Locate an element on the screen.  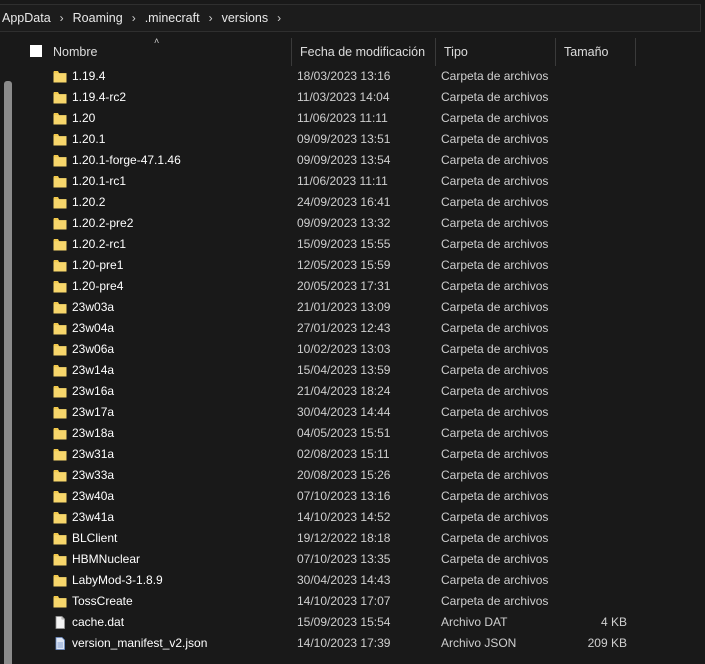
file-row: 1.20 11/06/2023 11:11 Carpeta de archivos is located at coordinates (359, 118).